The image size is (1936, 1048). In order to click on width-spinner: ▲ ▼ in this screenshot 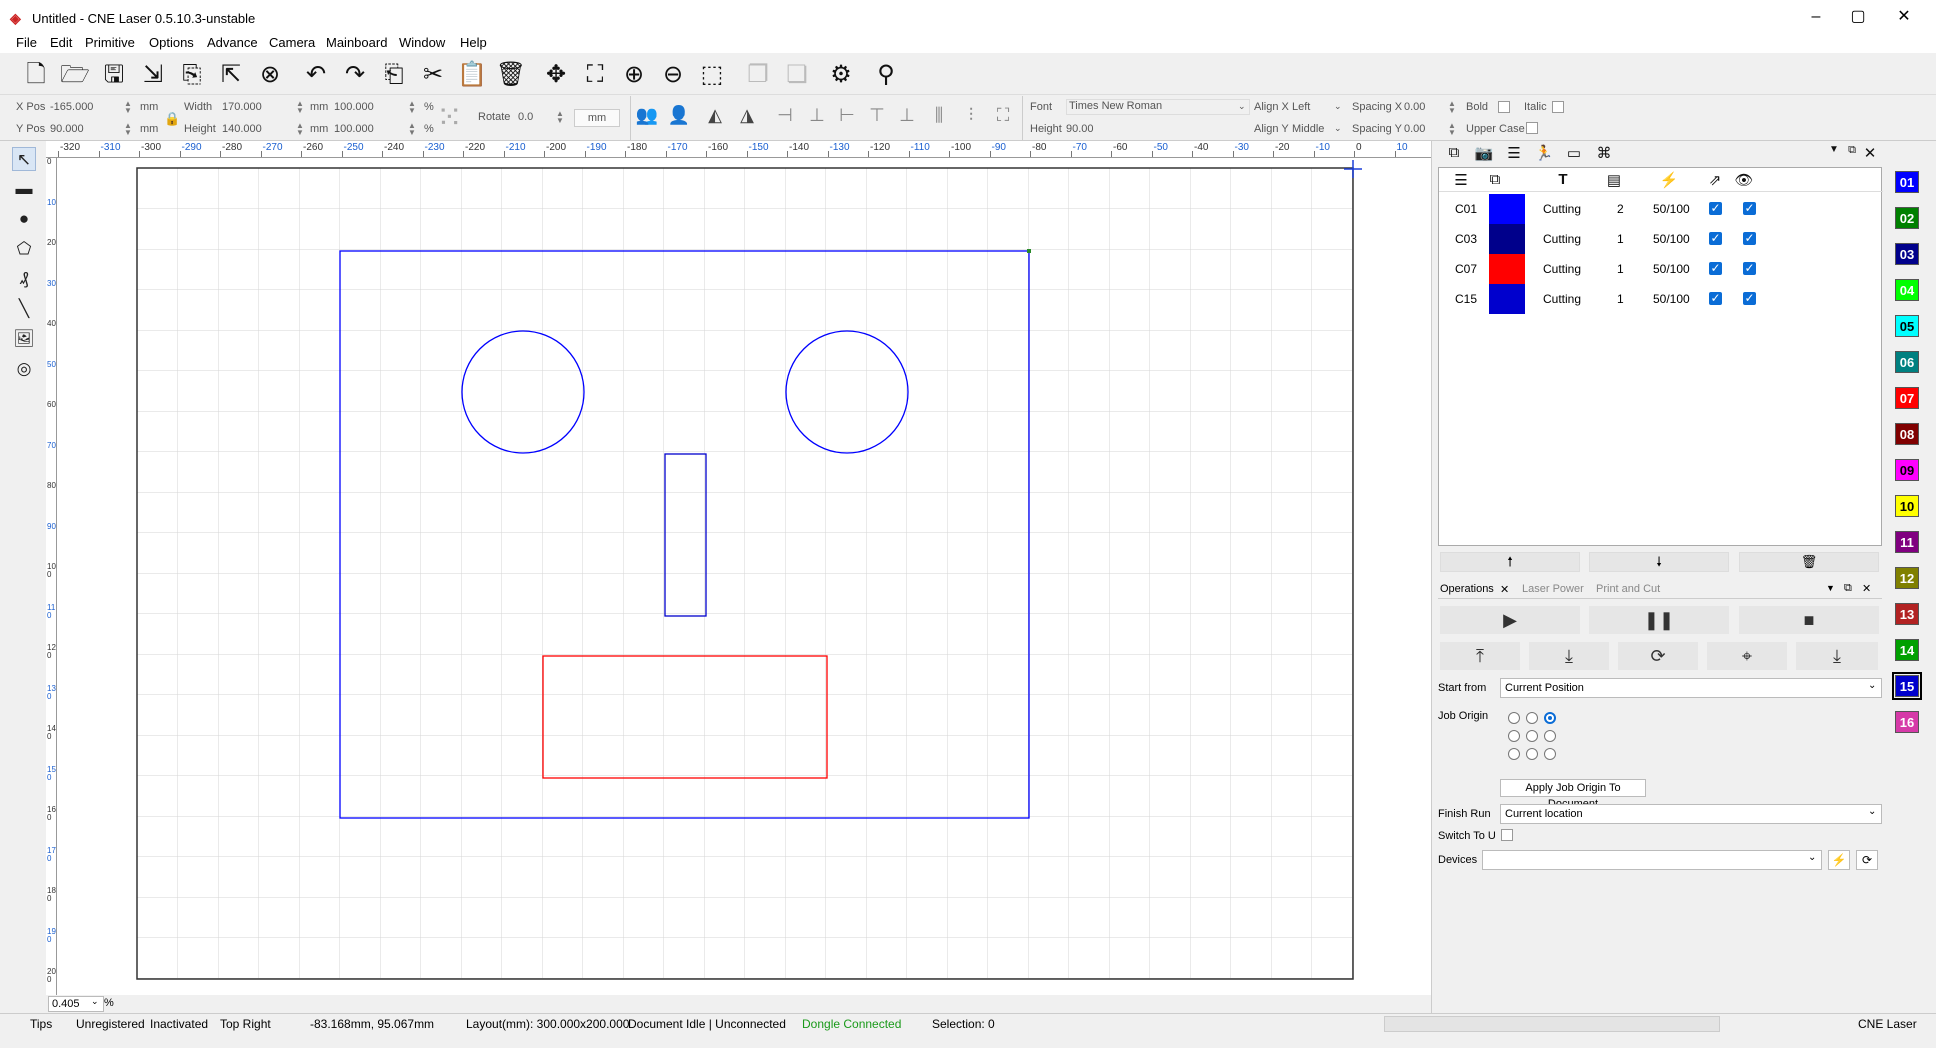, I will do `click(300, 107)`.